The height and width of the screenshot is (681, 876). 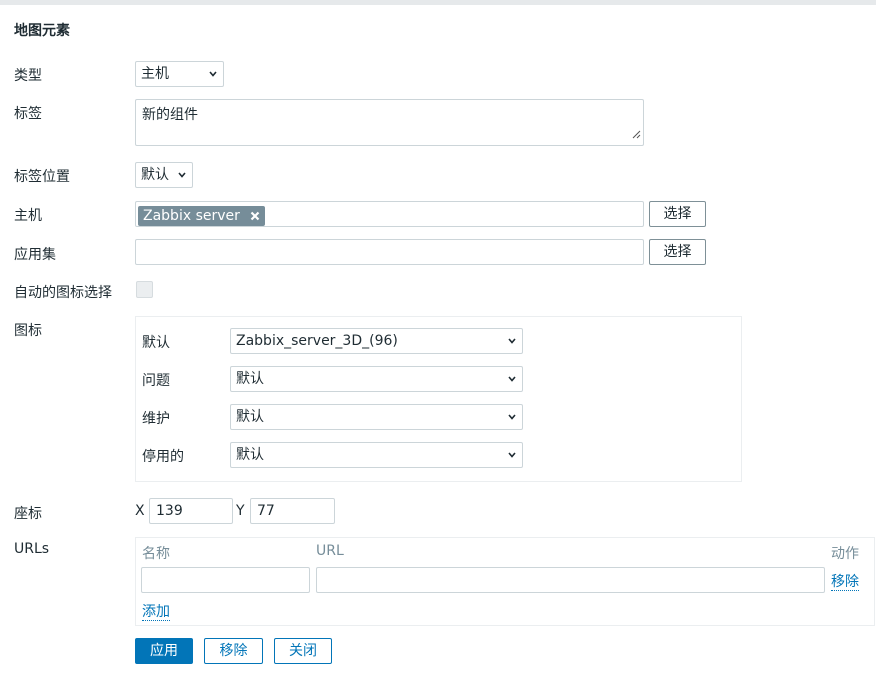 What do you see at coordinates (156, 612) in the screenshot?
I see `url-add-link: 添加` at bounding box center [156, 612].